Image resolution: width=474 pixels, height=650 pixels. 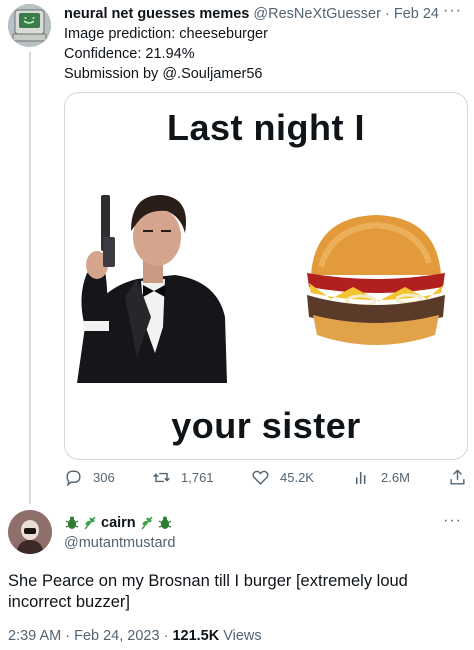 I want to click on reply-metadata: 2:39 AM · Feb 24, 2023 · 121.5K Views, so click(x=135, y=636).